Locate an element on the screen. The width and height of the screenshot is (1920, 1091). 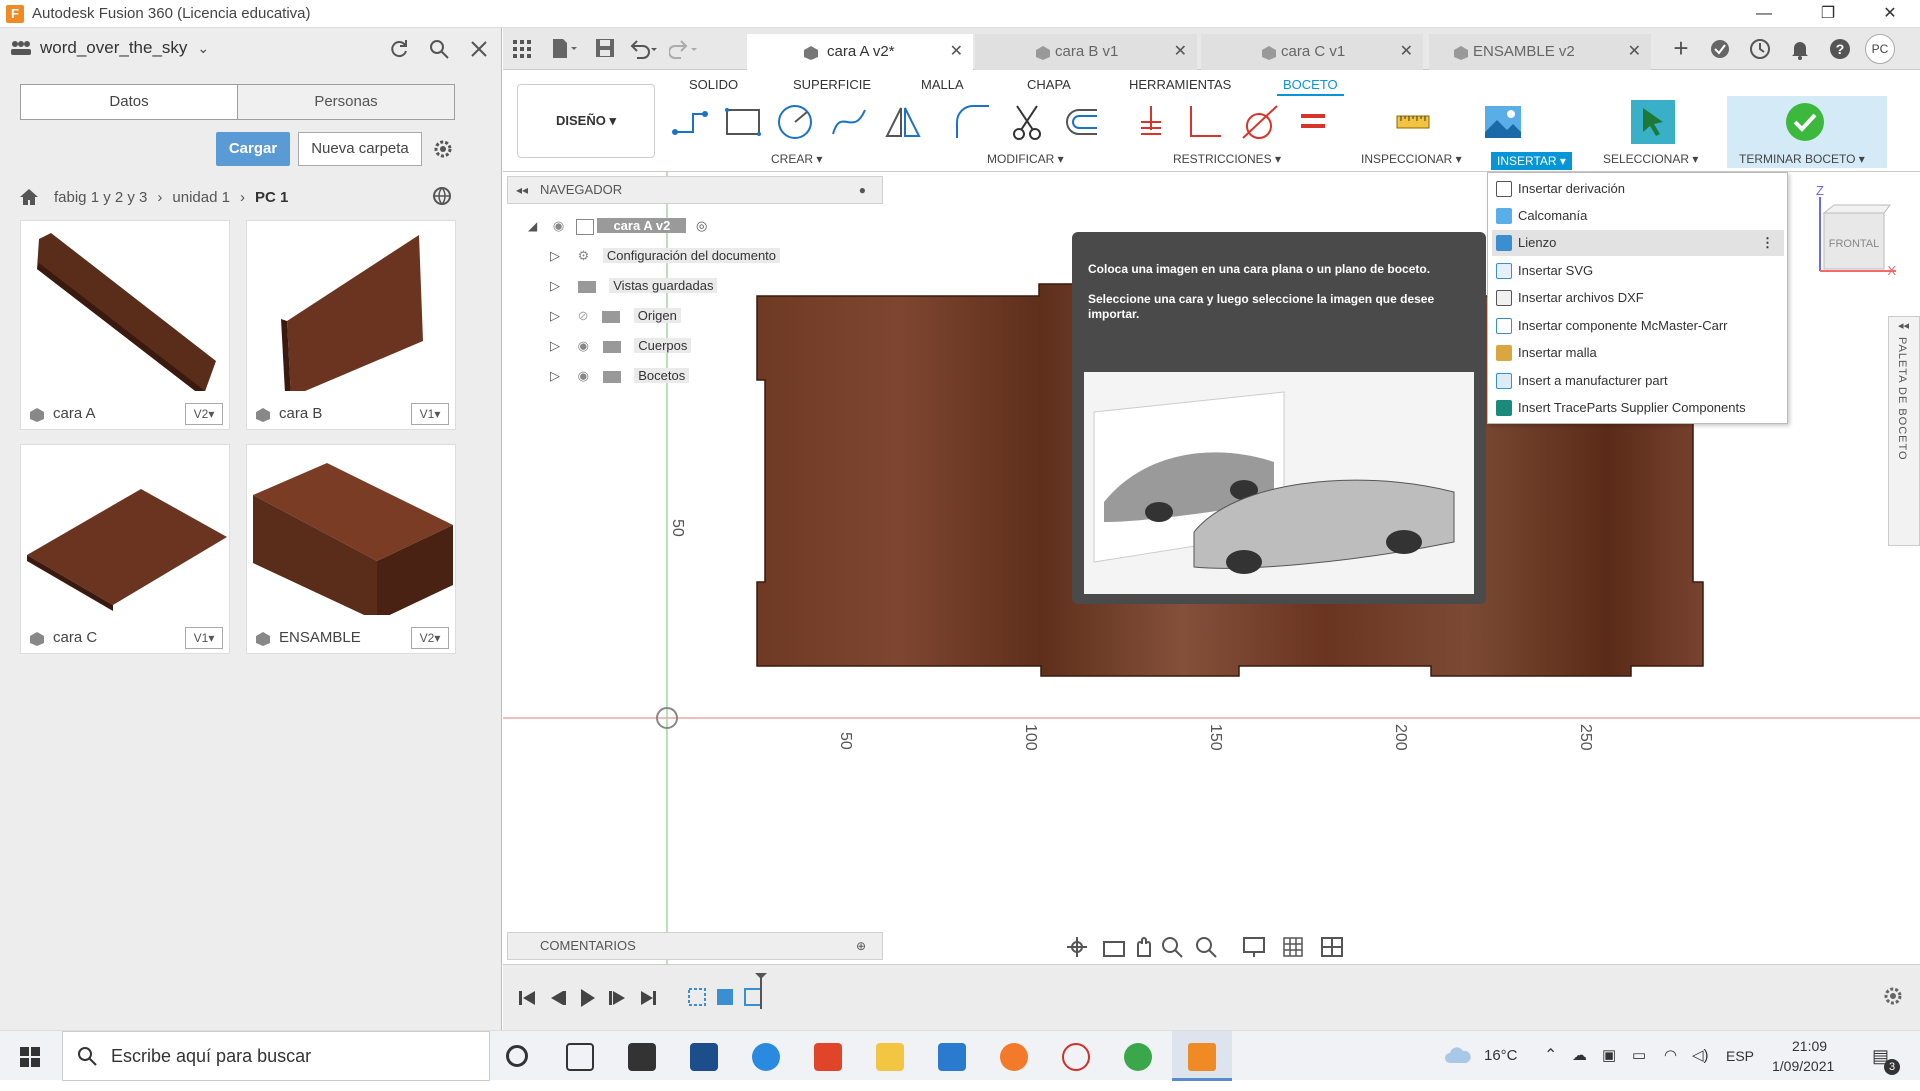
onedrive-cloud-icon: ☁ is located at coordinates (1579, 1056).